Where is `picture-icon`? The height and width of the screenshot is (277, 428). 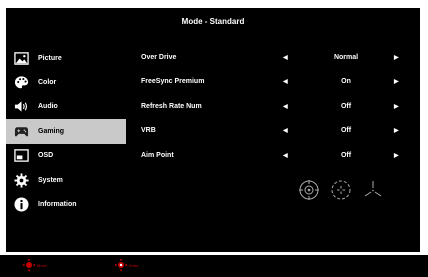
picture-icon is located at coordinates (21, 58).